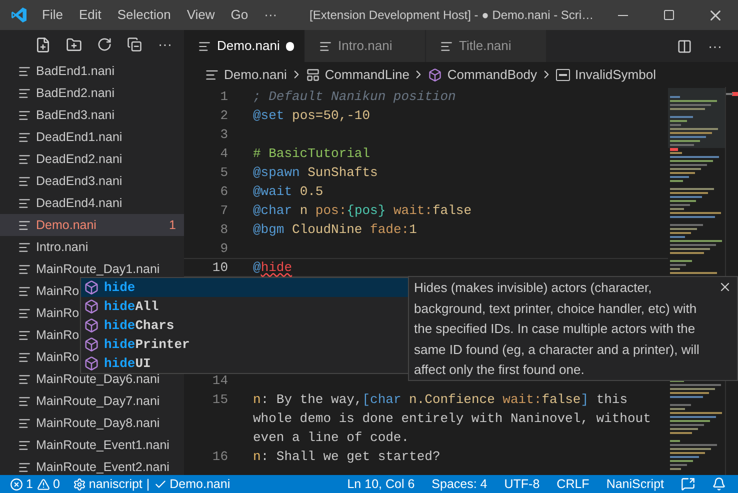 The image size is (738, 493). What do you see at coordinates (272, 268) in the screenshot?
I see `code-line: @hide` at bounding box center [272, 268].